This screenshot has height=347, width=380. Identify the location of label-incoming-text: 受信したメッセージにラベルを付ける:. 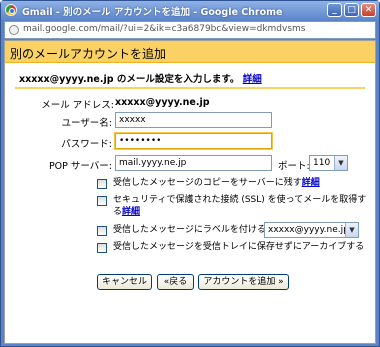
(191, 230).